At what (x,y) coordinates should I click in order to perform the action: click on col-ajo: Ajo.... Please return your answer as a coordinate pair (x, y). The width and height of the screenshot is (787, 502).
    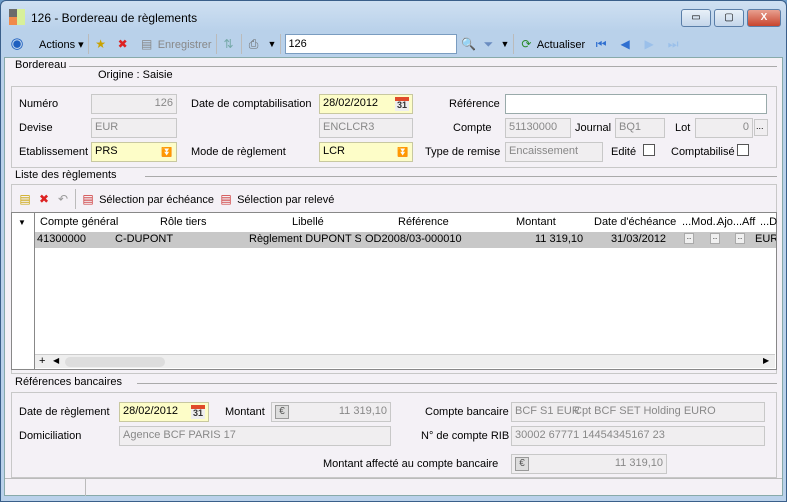
    Looking at the image, I should click on (729, 222).